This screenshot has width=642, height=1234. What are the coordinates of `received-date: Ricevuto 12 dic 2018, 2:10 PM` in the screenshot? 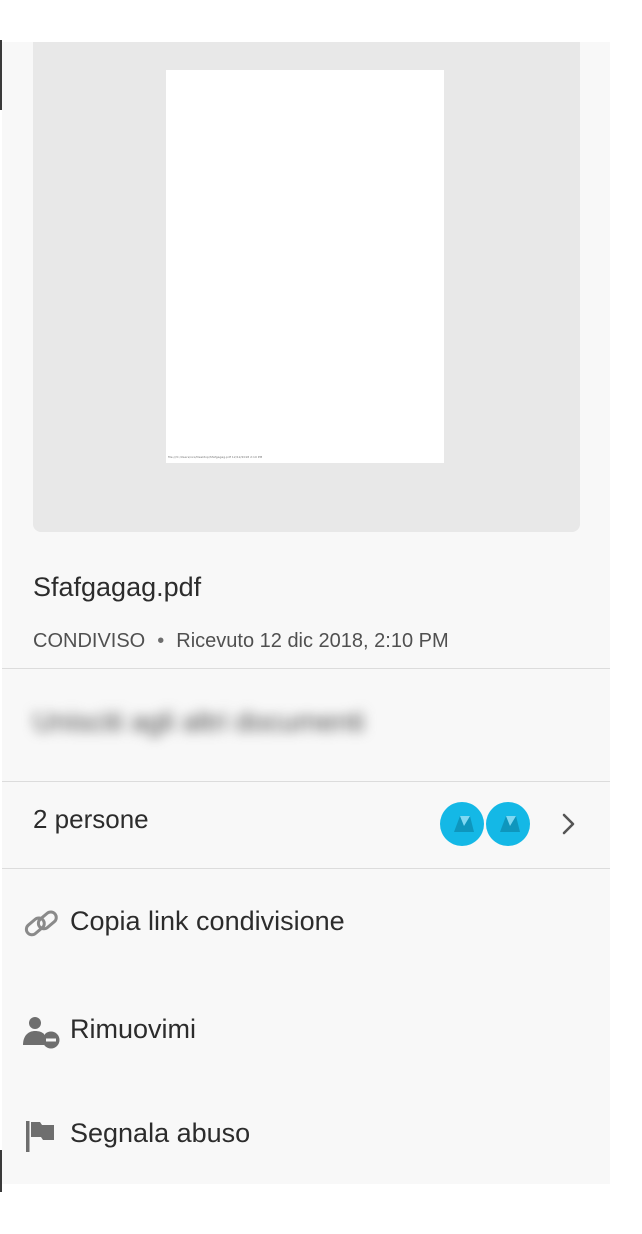 It's located at (312, 641).